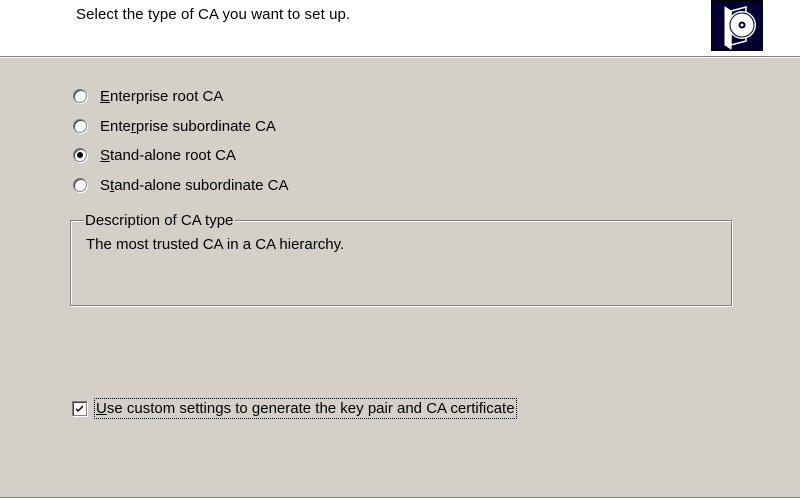 Image resolution: width=800 pixels, height=500 pixels. Describe the element at coordinates (194, 185) in the screenshot. I see `radio-label: Stand-alone subordinate CA` at that location.